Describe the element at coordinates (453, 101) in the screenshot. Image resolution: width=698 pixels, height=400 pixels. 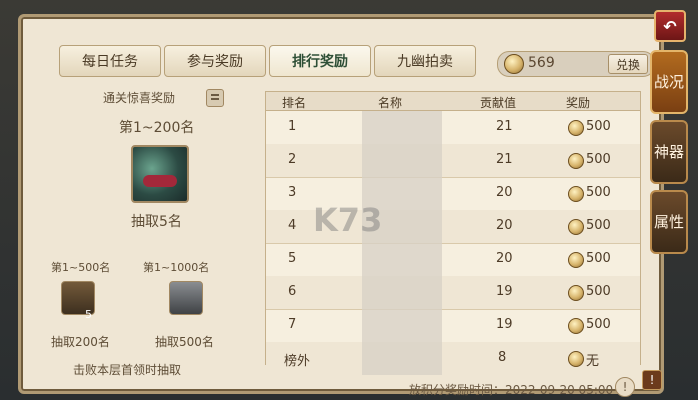
I see `table-header: 排名 名称 贡献值 奖励` at that location.